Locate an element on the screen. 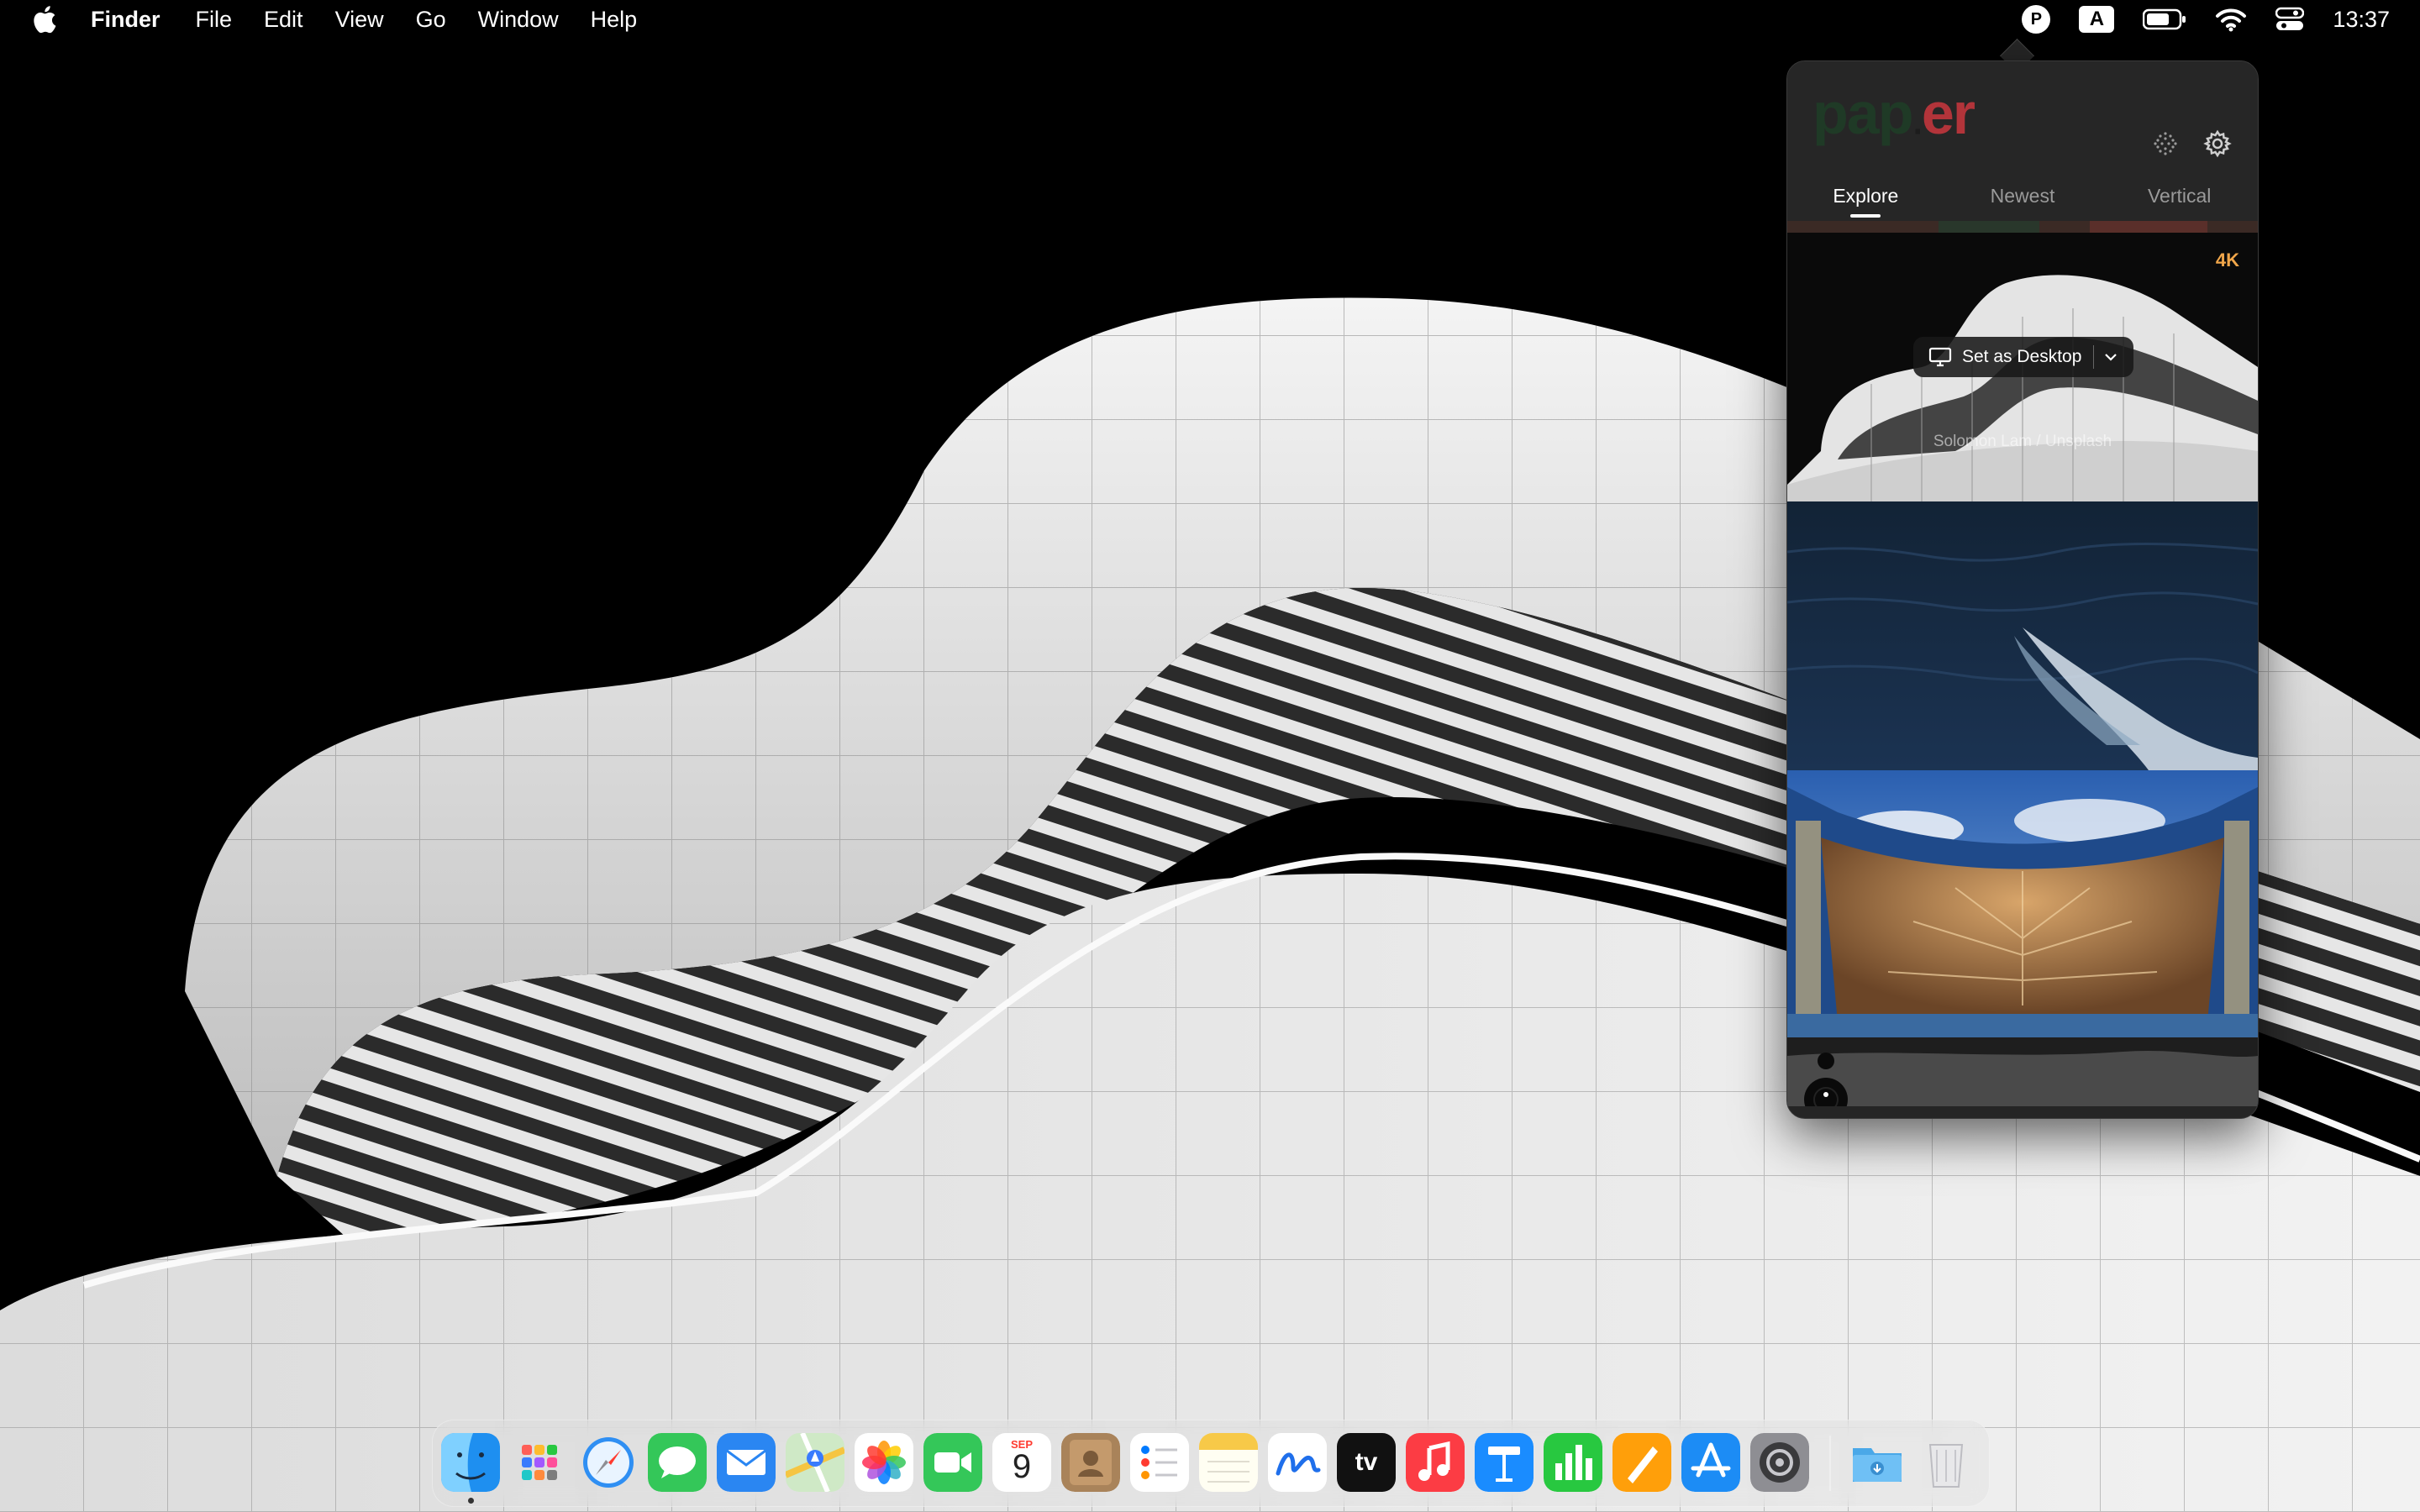 The image size is (2420, 1512). wallpaper-thumb-mosque is located at coordinates (2023, 938).